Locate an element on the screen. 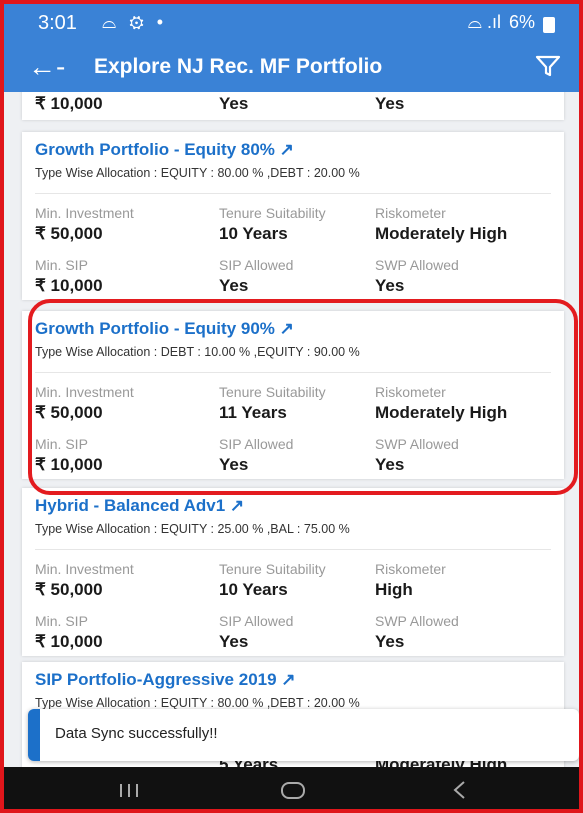 The height and width of the screenshot is (813, 583). home-button is located at coordinates (292, 788).